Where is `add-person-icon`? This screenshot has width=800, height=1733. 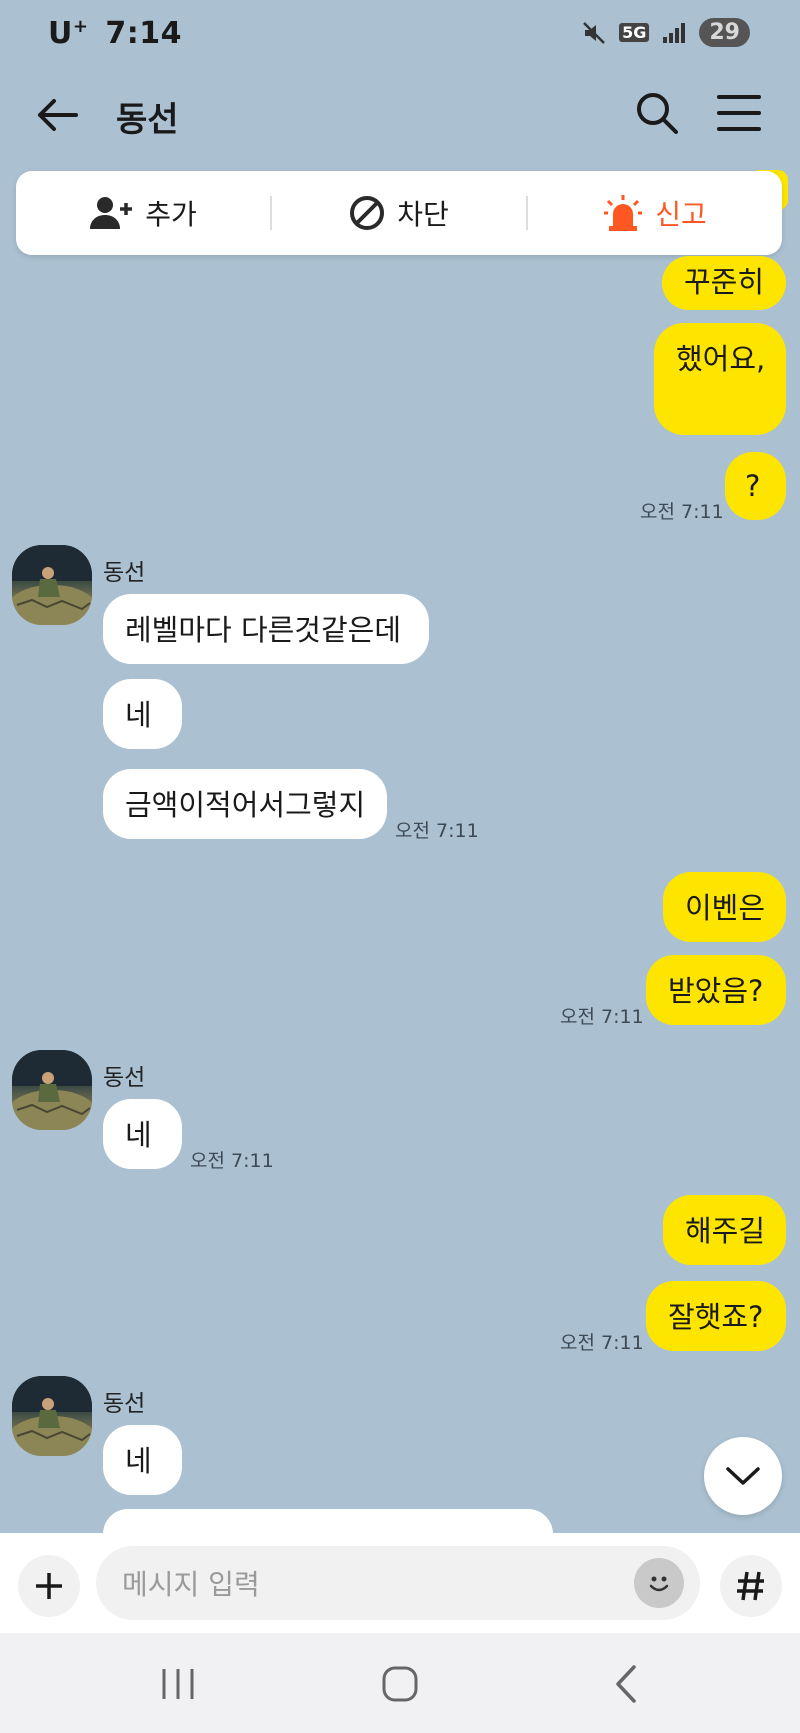
add-person-icon is located at coordinates (111, 213).